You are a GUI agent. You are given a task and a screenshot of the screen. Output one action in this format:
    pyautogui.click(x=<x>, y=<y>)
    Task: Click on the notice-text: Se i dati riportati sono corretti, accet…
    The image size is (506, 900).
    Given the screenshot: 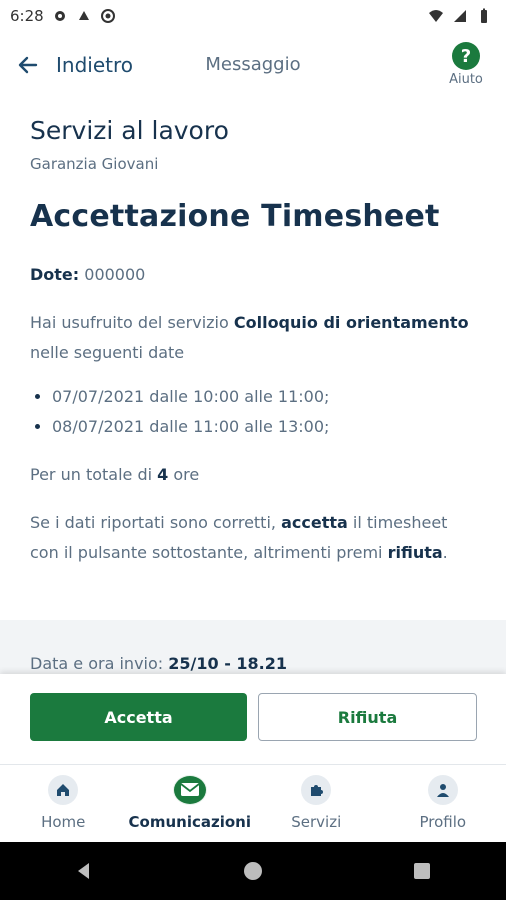 What is the action you would take?
    pyautogui.click(x=254, y=538)
    